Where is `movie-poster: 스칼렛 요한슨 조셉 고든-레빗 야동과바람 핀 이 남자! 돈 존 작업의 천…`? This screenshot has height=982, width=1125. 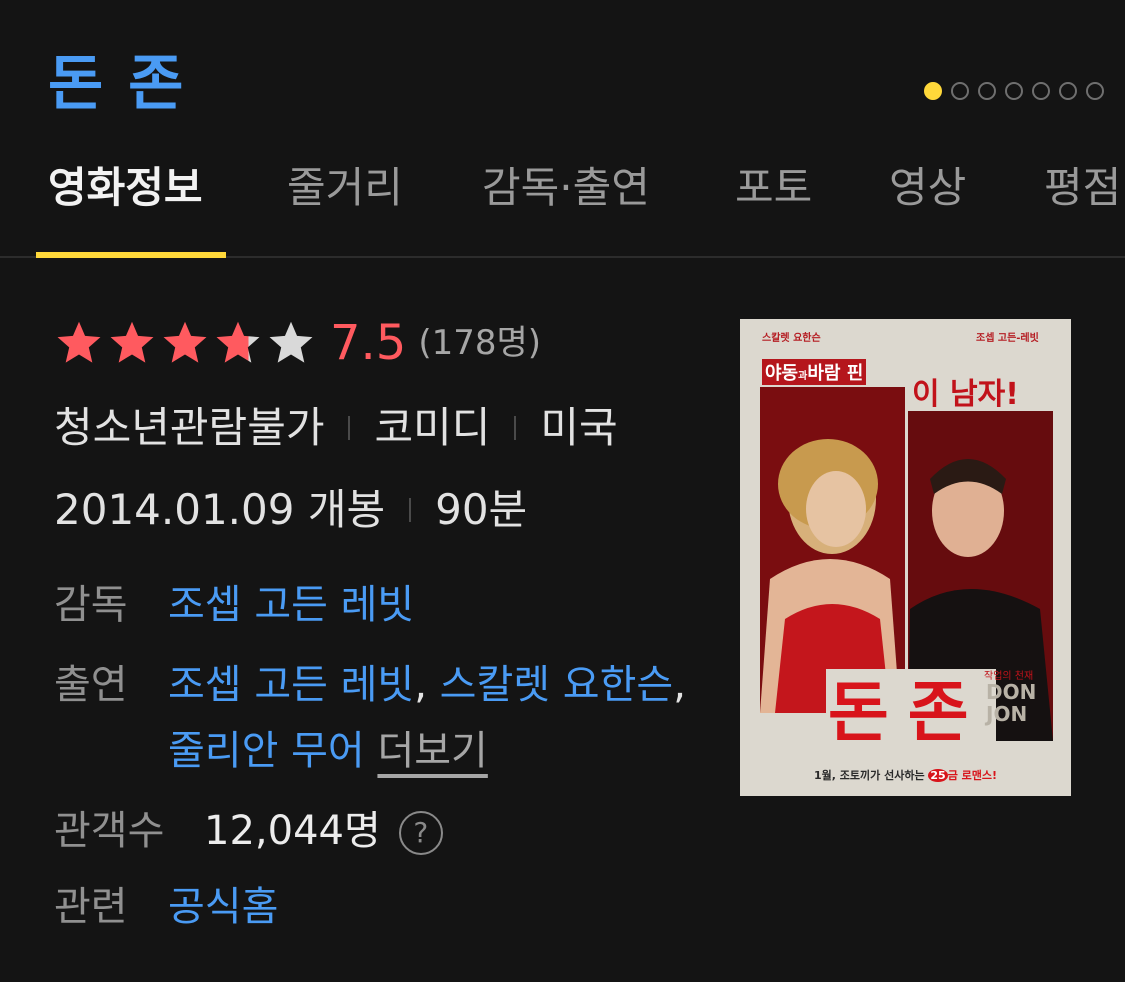 movie-poster: 스칼렛 요한슨 조셉 고든-레빗 야동과바람 핀 이 남자! 돈 존 작업의 천… is located at coordinates (905, 557).